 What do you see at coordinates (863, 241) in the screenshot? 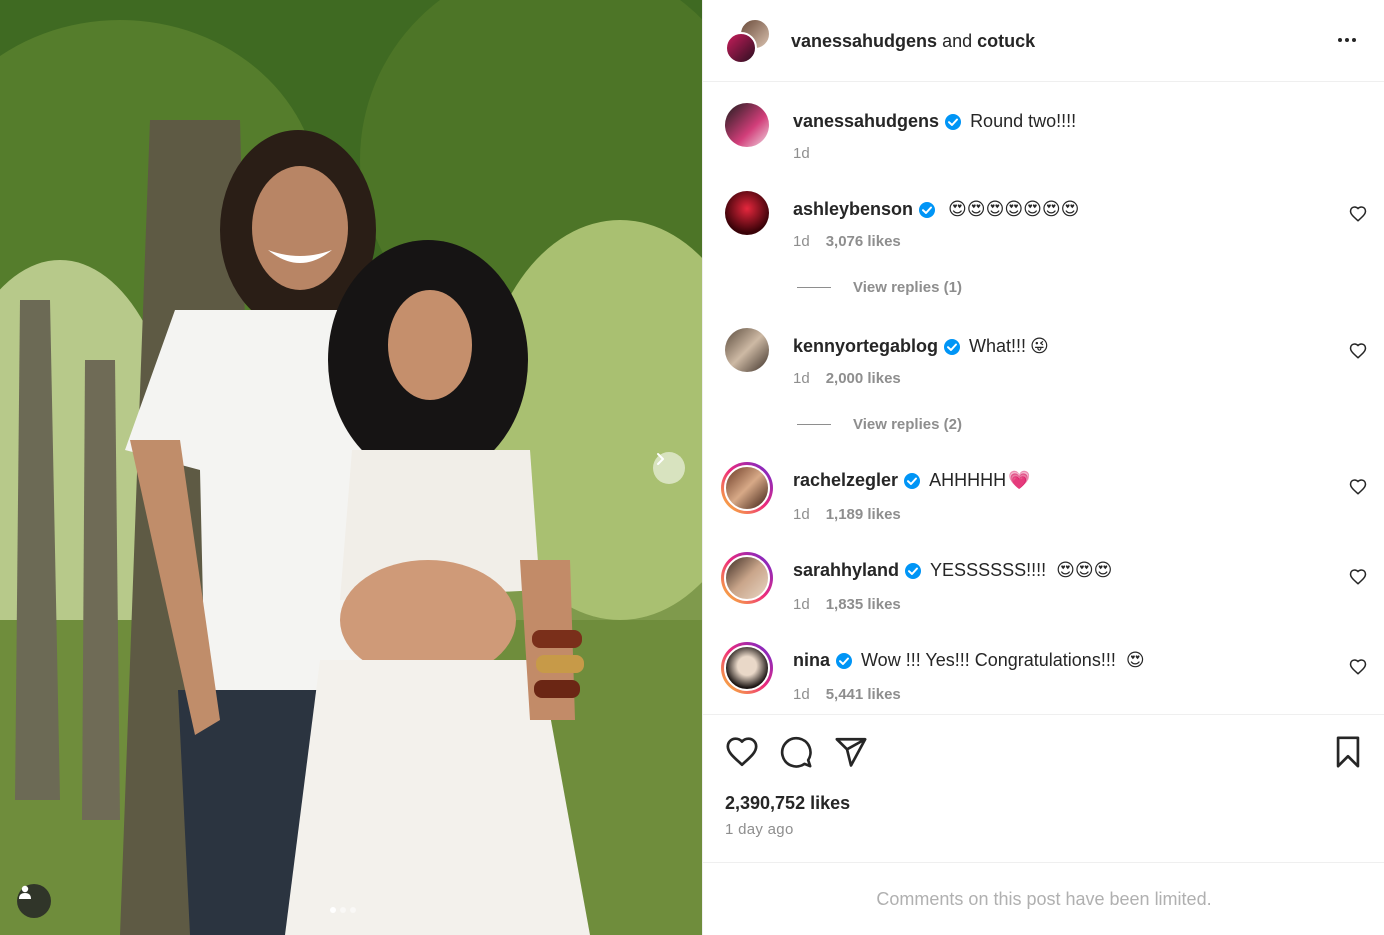
I see `comment-likes: 3,076 likes` at bounding box center [863, 241].